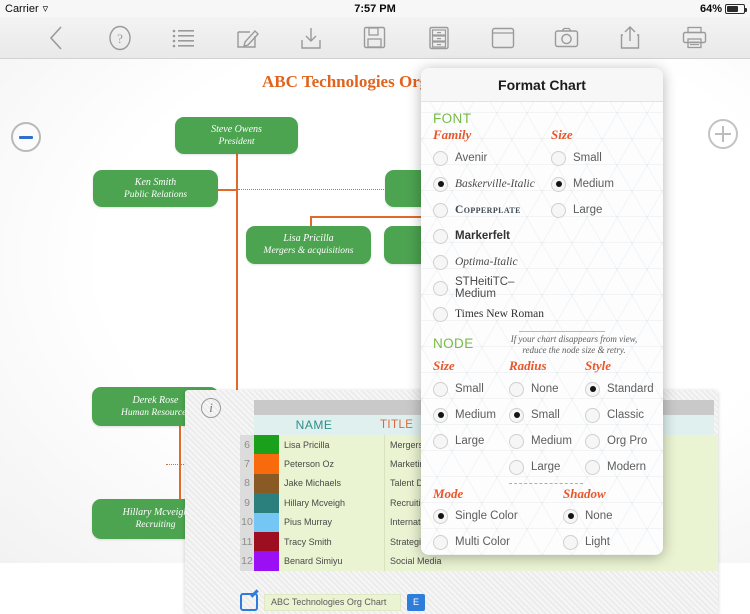 The height and width of the screenshot is (614, 750). What do you see at coordinates (247, 38) in the screenshot?
I see `edit-button` at bounding box center [247, 38].